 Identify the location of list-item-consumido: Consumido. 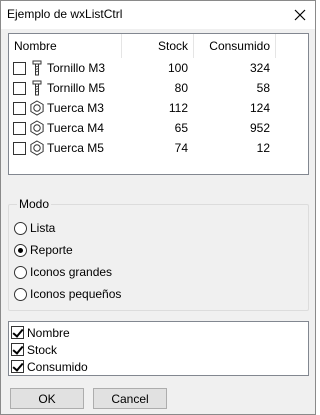
(158, 366).